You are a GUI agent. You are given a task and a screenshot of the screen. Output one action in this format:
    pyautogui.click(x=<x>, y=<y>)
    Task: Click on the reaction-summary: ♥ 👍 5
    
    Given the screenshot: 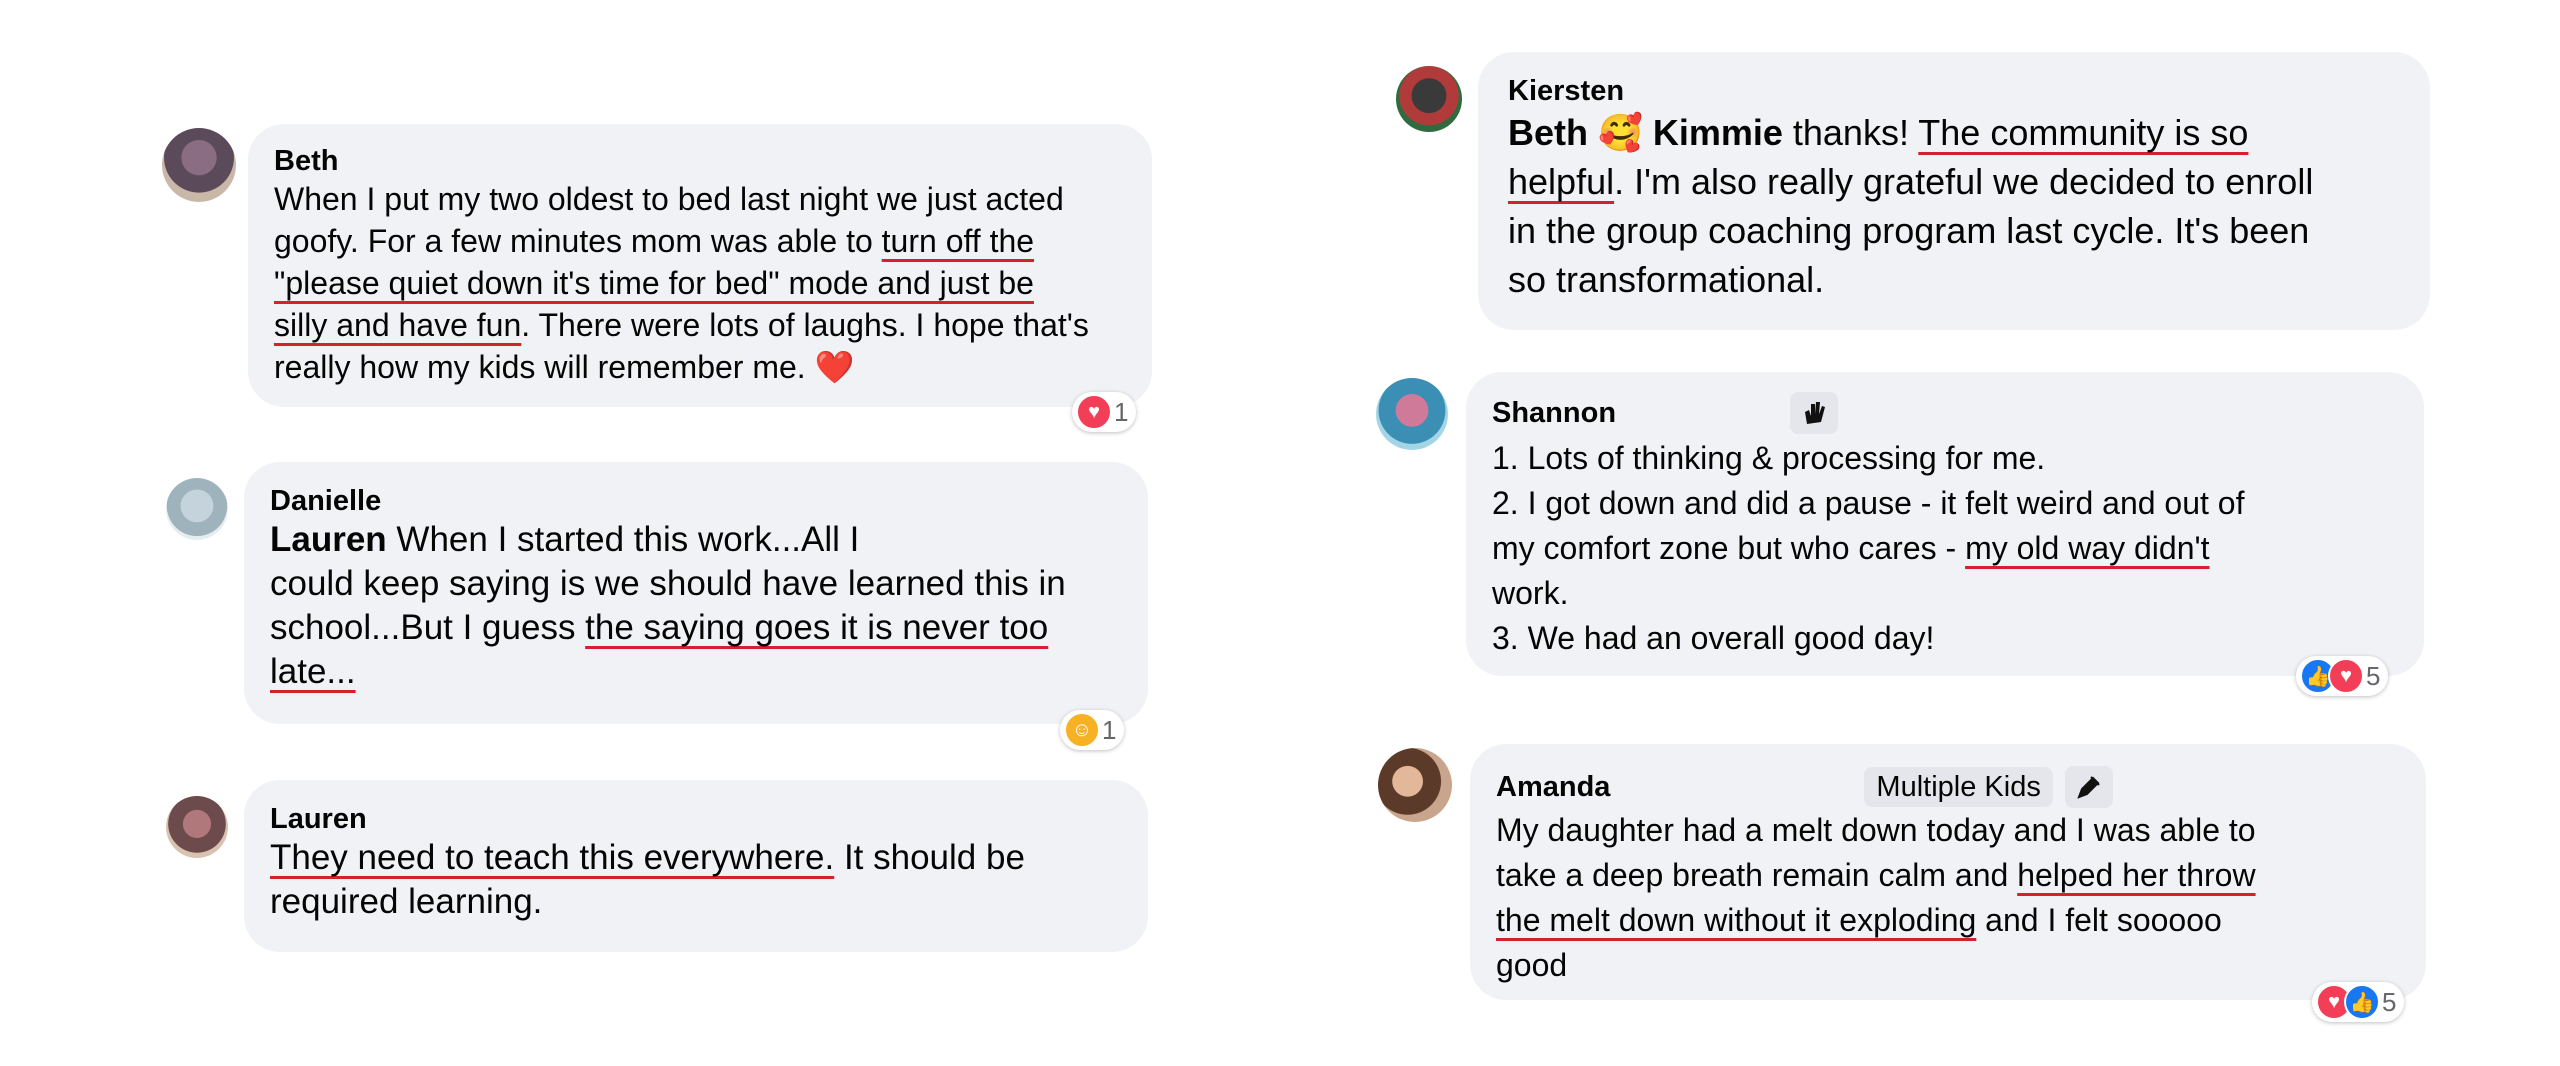 What is the action you would take?
    pyautogui.click(x=2358, y=1002)
    